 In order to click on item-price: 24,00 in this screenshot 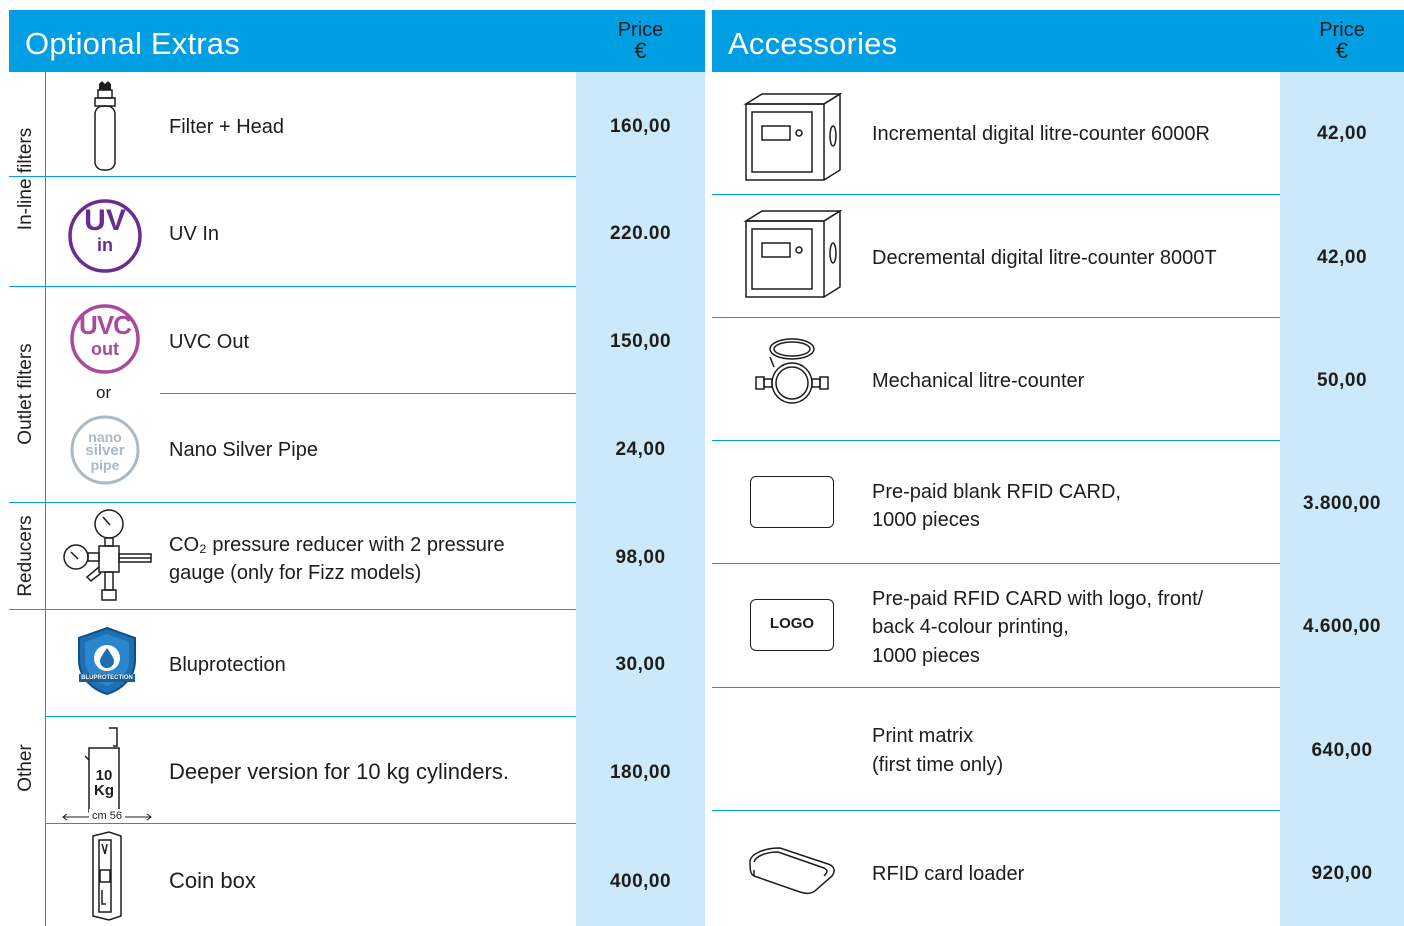, I will do `click(640, 449)`.